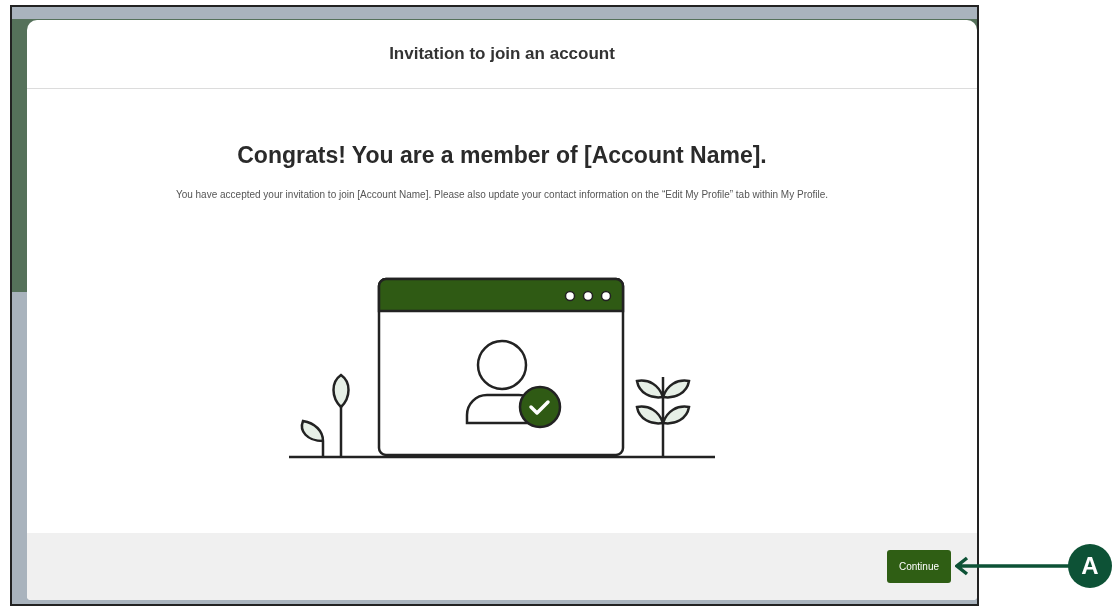 This screenshot has width=1120, height=613. What do you see at coordinates (918, 566) in the screenshot?
I see `continue-button: Continue` at bounding box center [918, 566].